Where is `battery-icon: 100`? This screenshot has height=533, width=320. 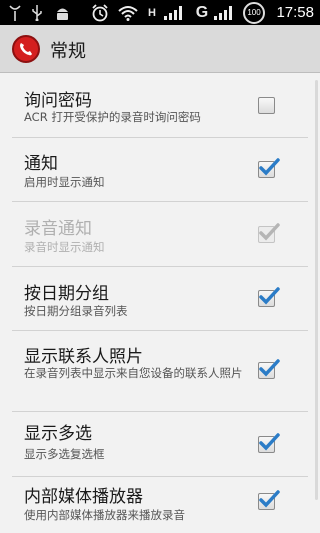 battery-icon: 100 is located at coordinates (254, 12).